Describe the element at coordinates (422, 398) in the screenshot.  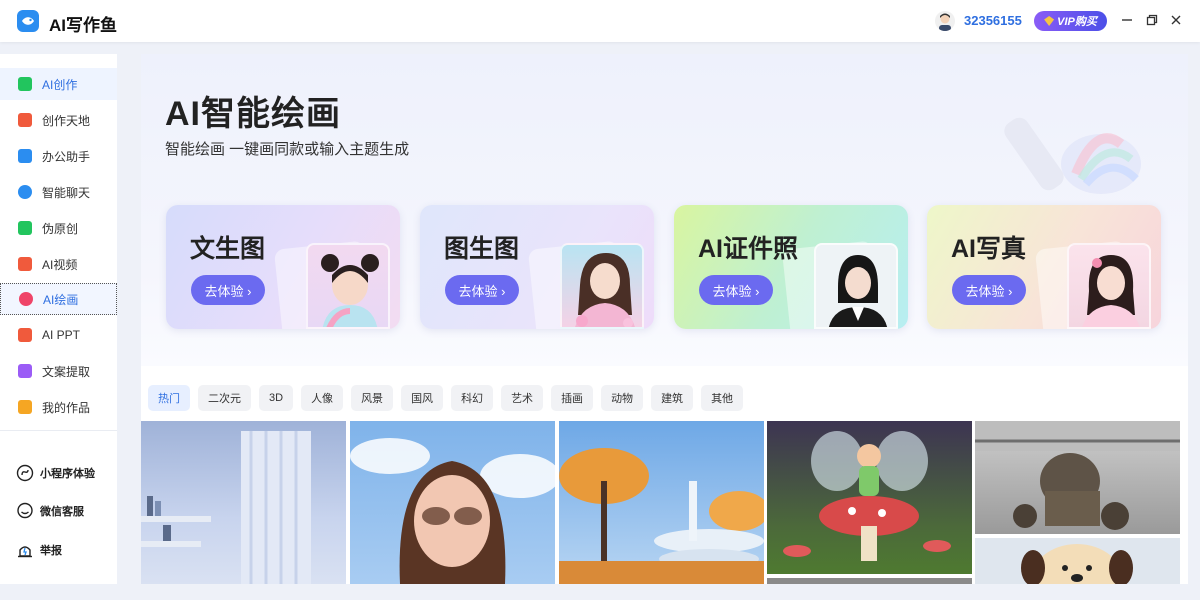
I see `tab-chinese-style: 国风` at that location.